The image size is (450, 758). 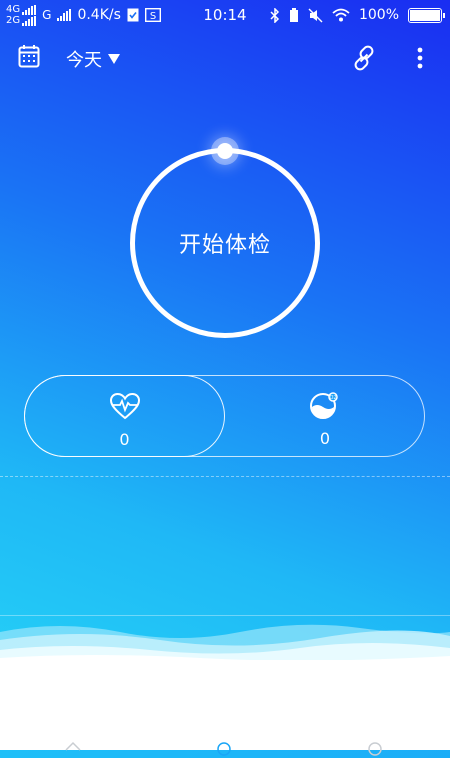 What do you see at coordinates (364, 58) in the screenshot?
I see `link-icon` at bounding box center [364, 58].